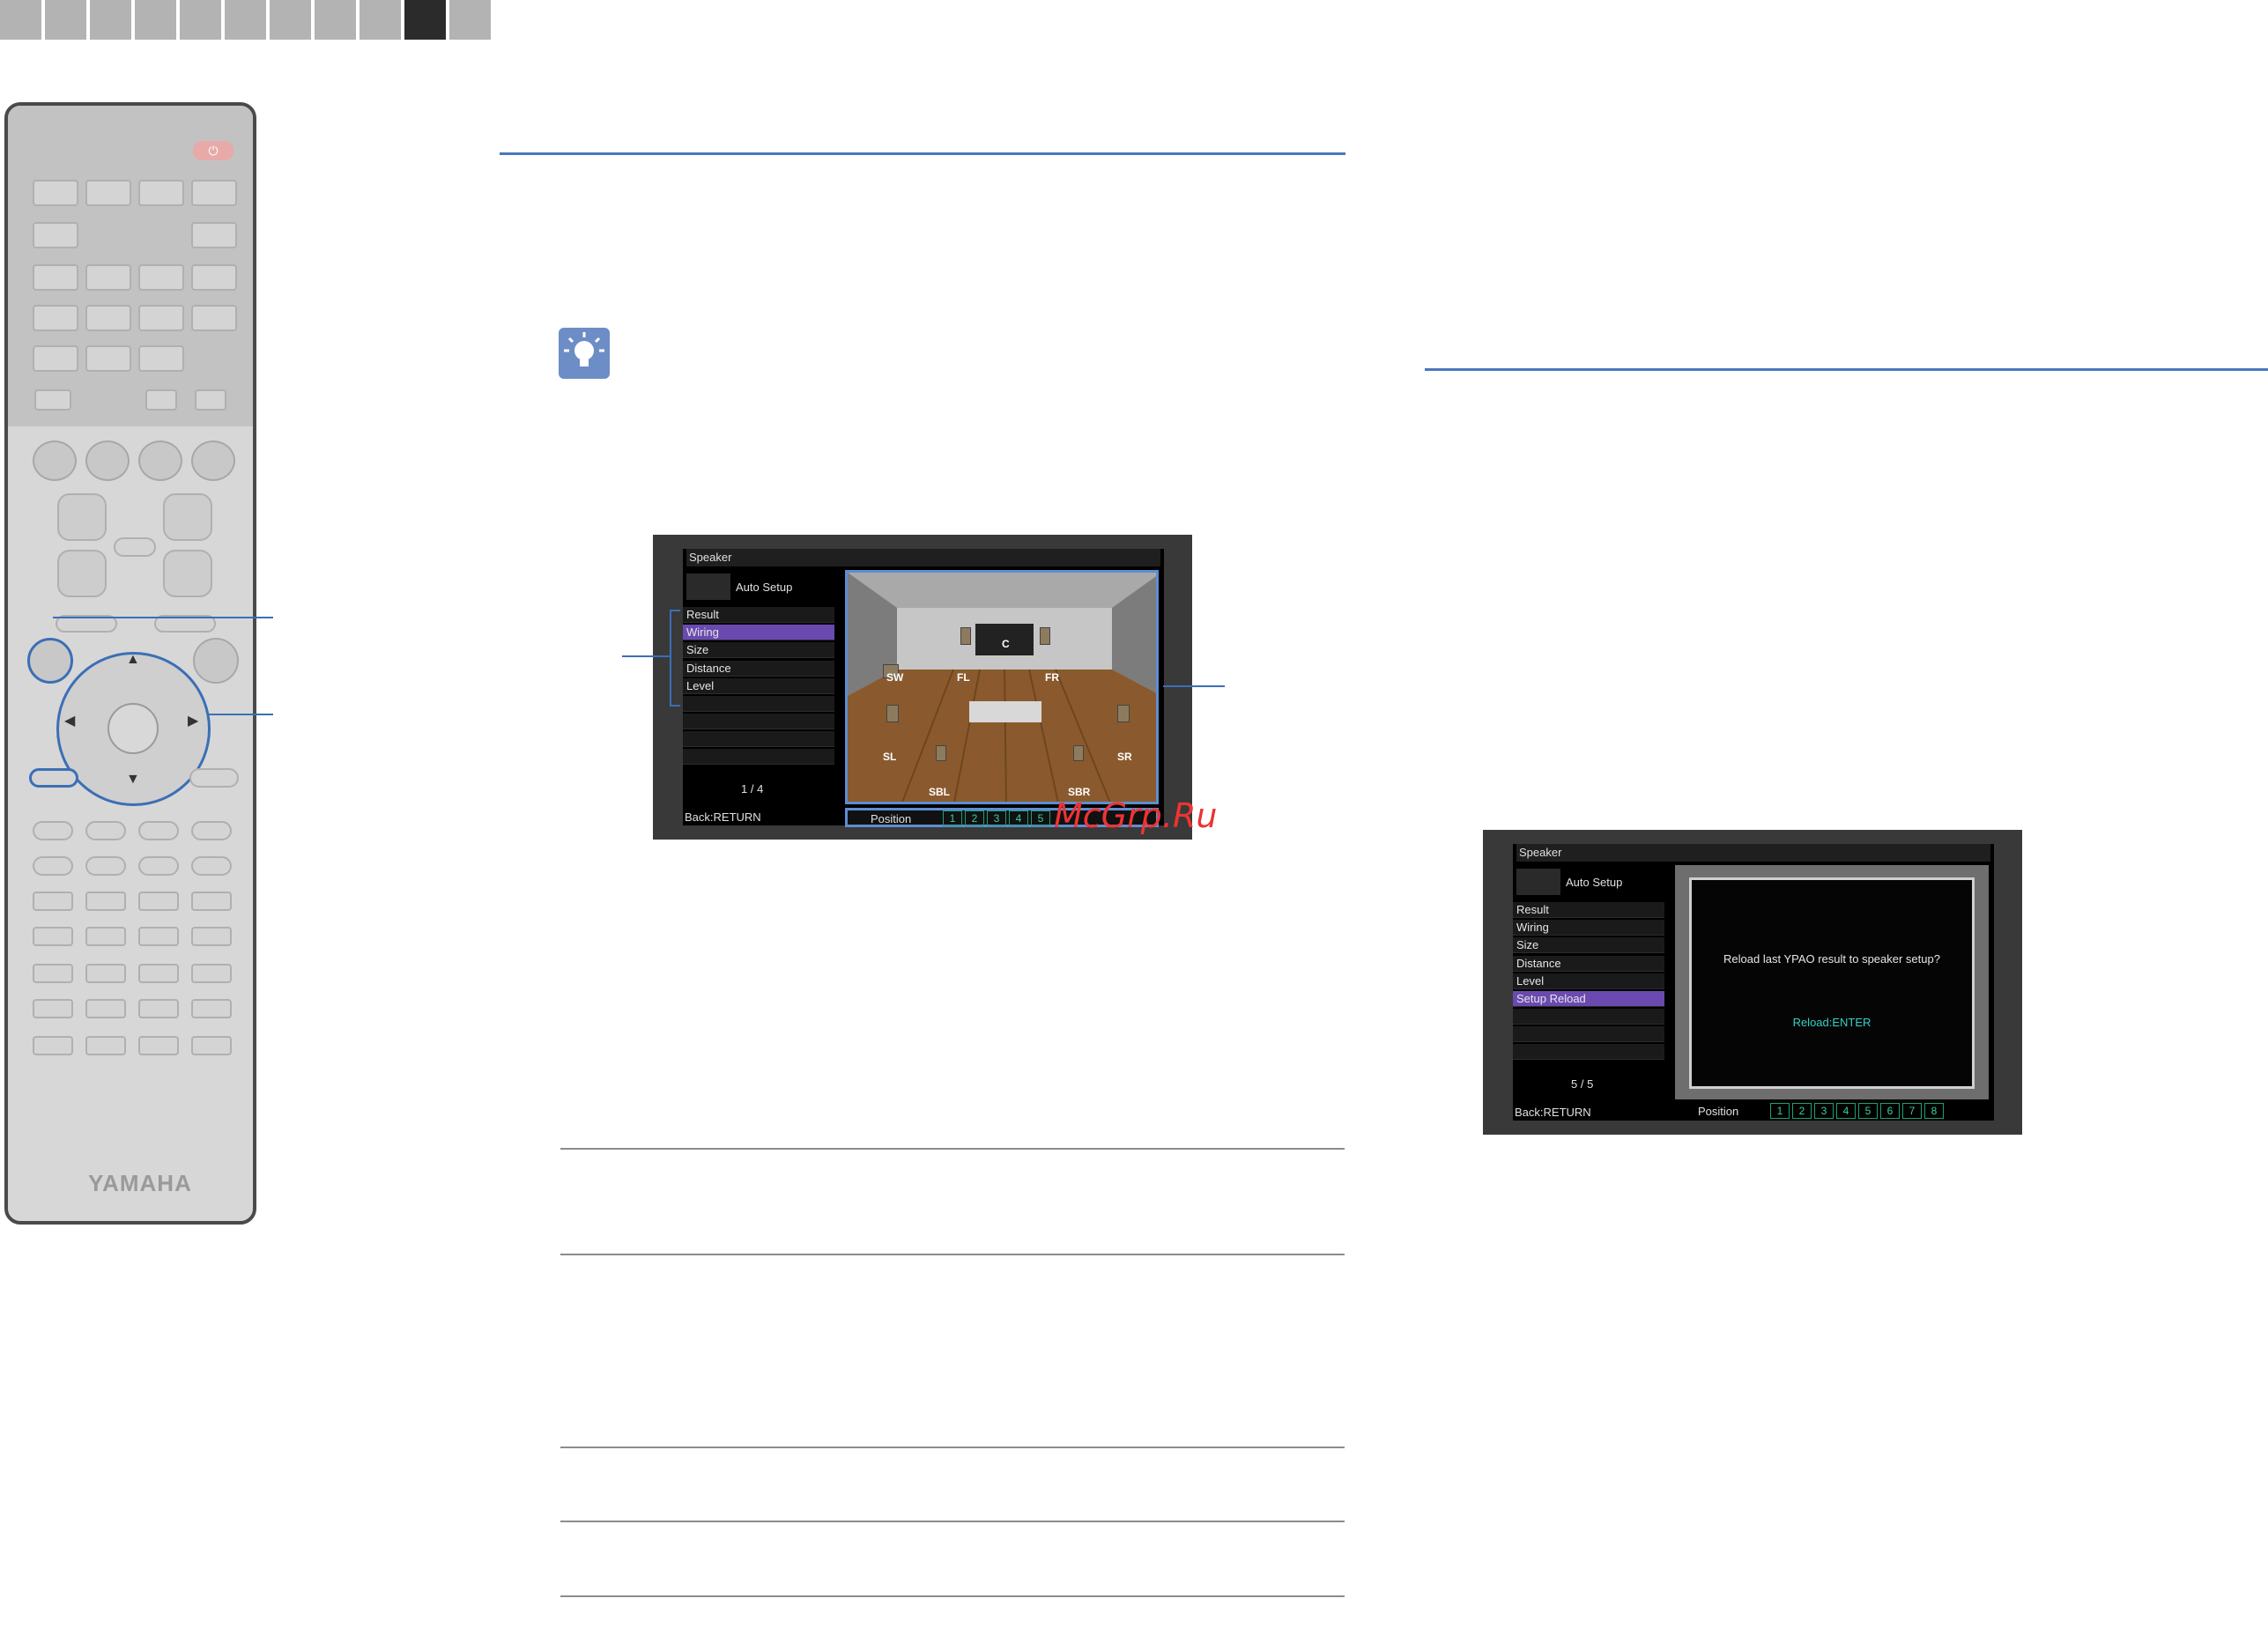  What do you see at coordinates (764, 587) in the screenshot?
I see `osd-mode: Auto Setup` at bounding box center [764, 587].